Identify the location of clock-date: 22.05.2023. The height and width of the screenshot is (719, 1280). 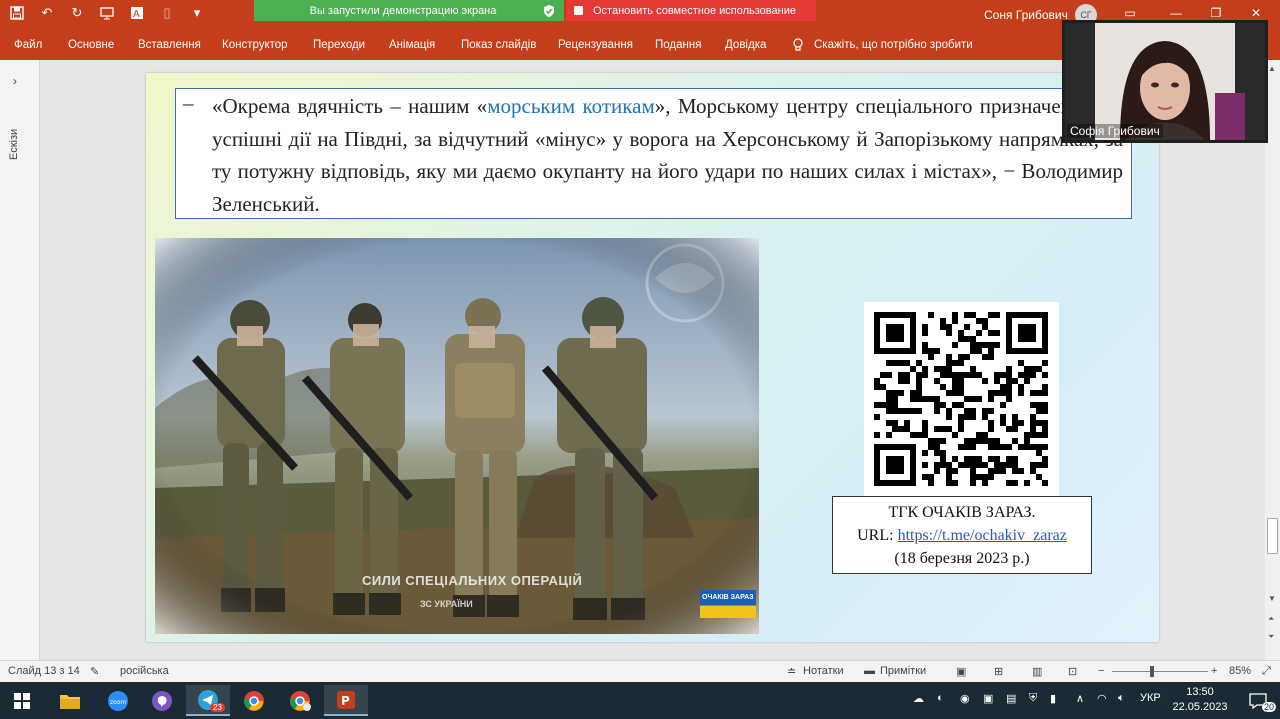
(1200, 707).